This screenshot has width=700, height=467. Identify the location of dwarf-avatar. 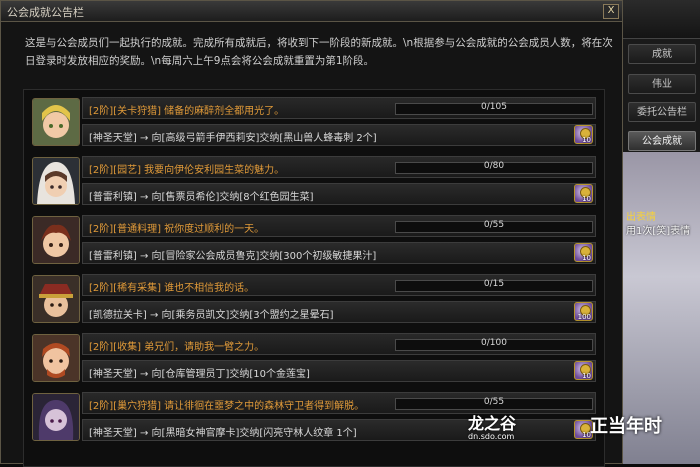
(56, 358).